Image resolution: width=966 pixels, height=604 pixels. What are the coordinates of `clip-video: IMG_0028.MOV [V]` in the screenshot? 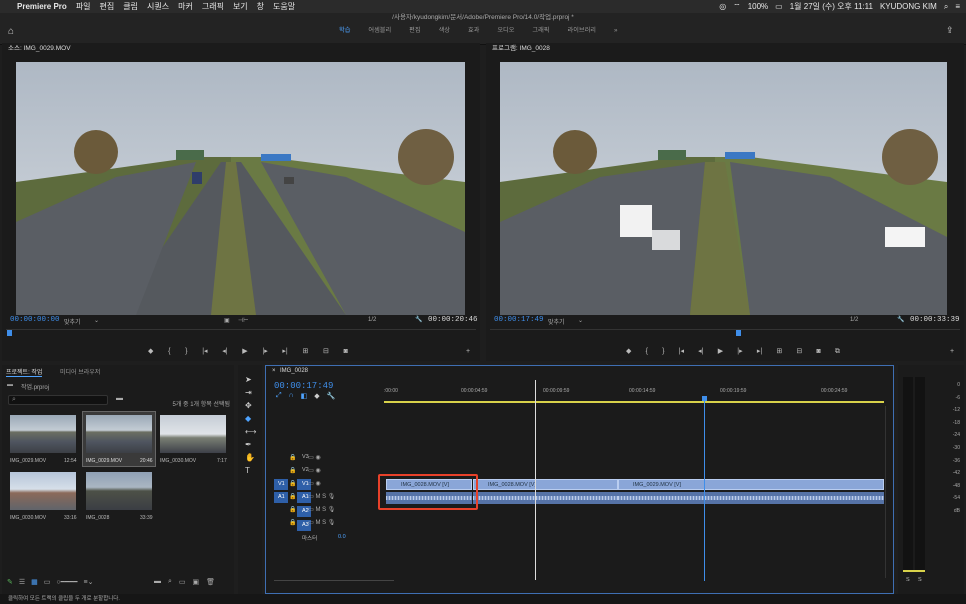 It's located at (545, 484).